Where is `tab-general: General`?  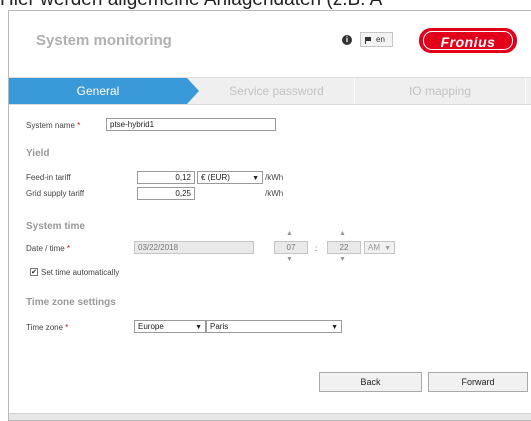
tab-general: General is located at coordinates (98, 91).